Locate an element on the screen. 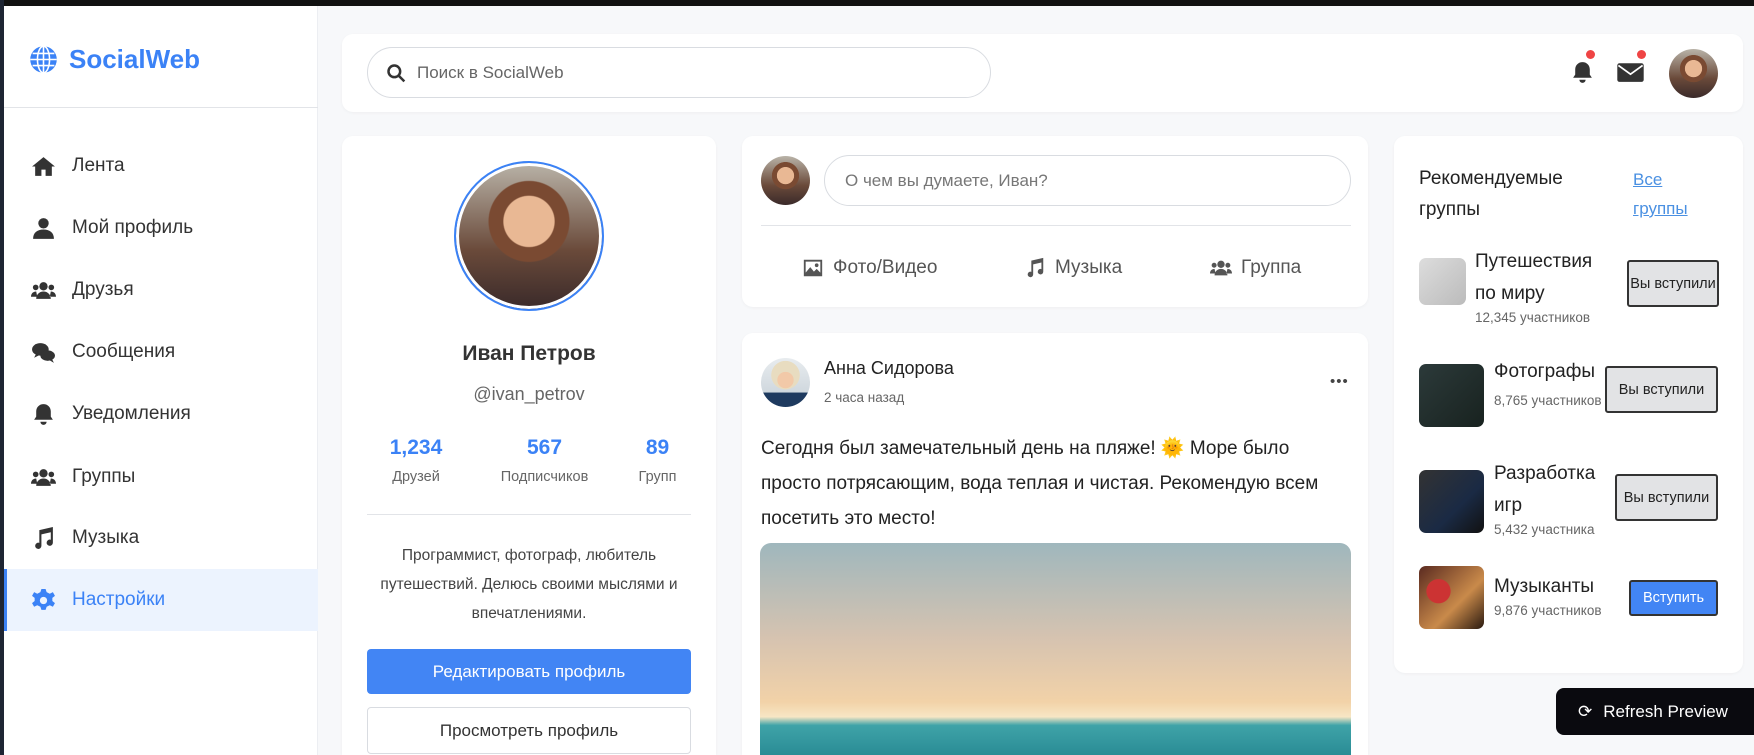  stat-value: 89 is located at coordinates (657, 447).